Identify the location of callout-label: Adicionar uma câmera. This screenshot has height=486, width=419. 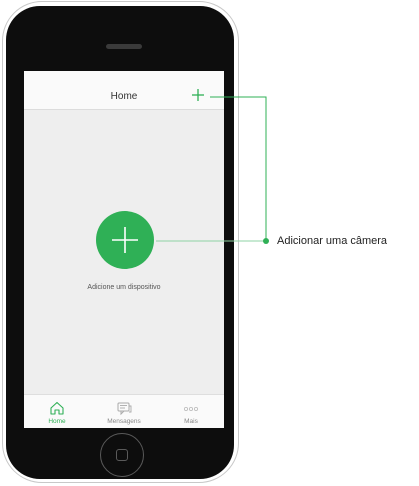
(332, 241).